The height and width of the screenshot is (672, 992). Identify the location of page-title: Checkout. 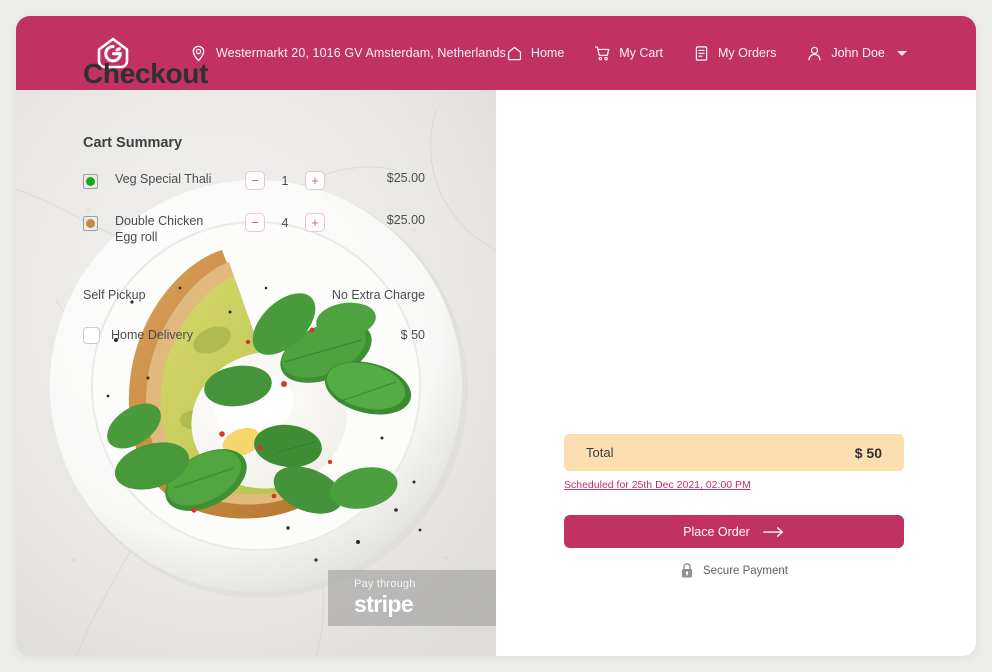
(146, 73).